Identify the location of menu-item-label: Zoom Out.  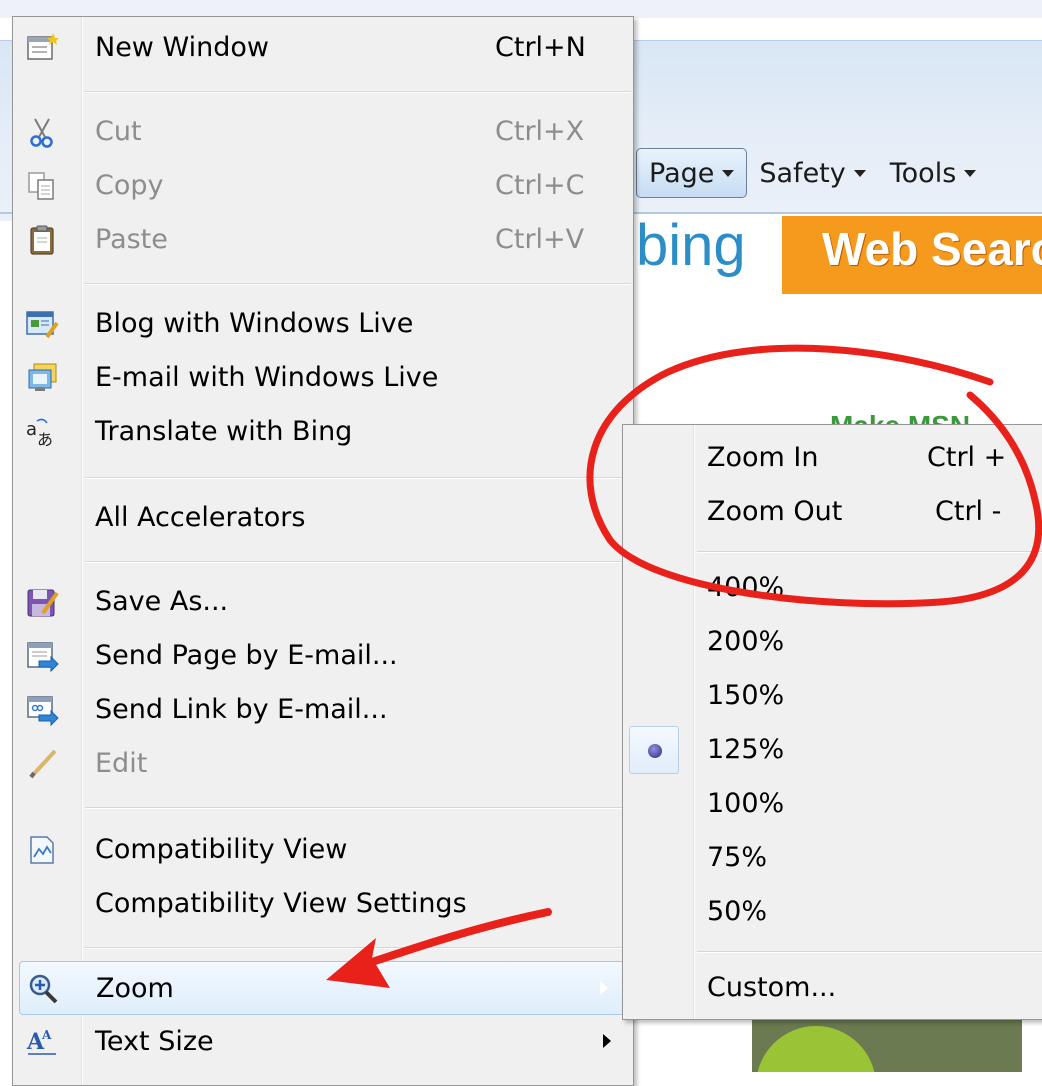
(775, 511).